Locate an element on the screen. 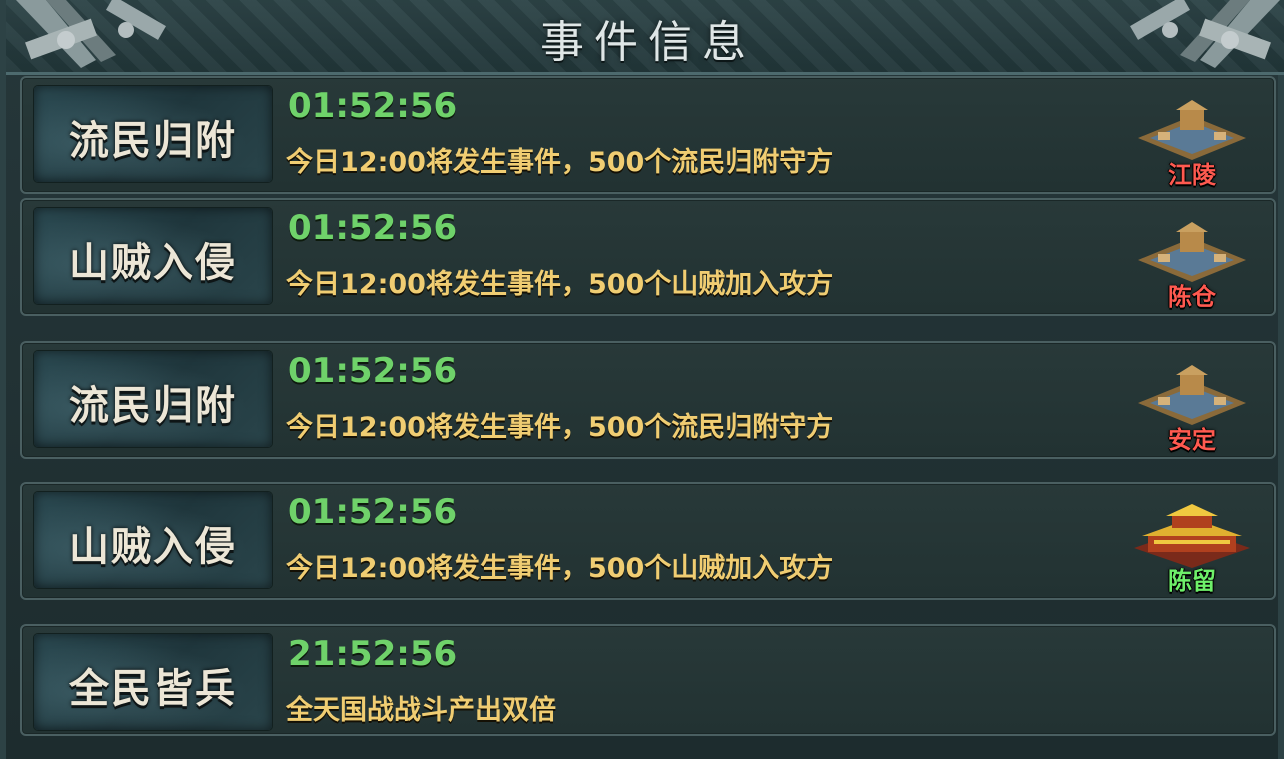 This screenshot has width=1284, height=759. sword-ornament-icon is located at coordinates (1205, 34).